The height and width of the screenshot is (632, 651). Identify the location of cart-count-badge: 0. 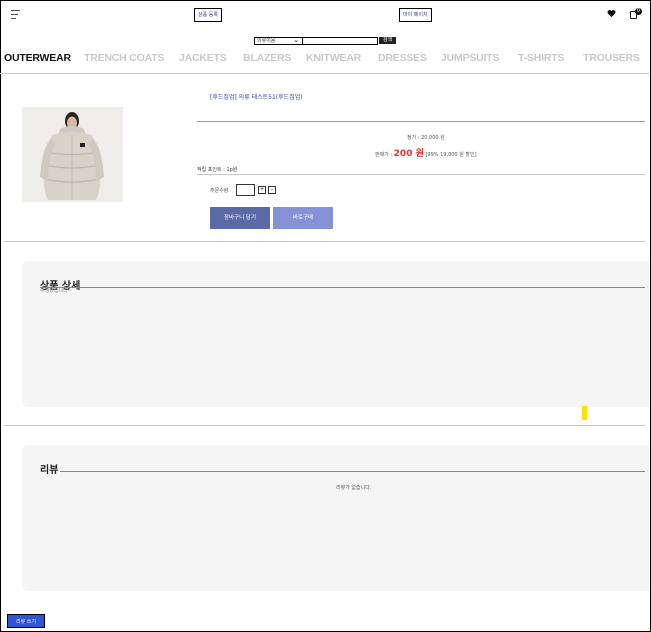
(638, 11).